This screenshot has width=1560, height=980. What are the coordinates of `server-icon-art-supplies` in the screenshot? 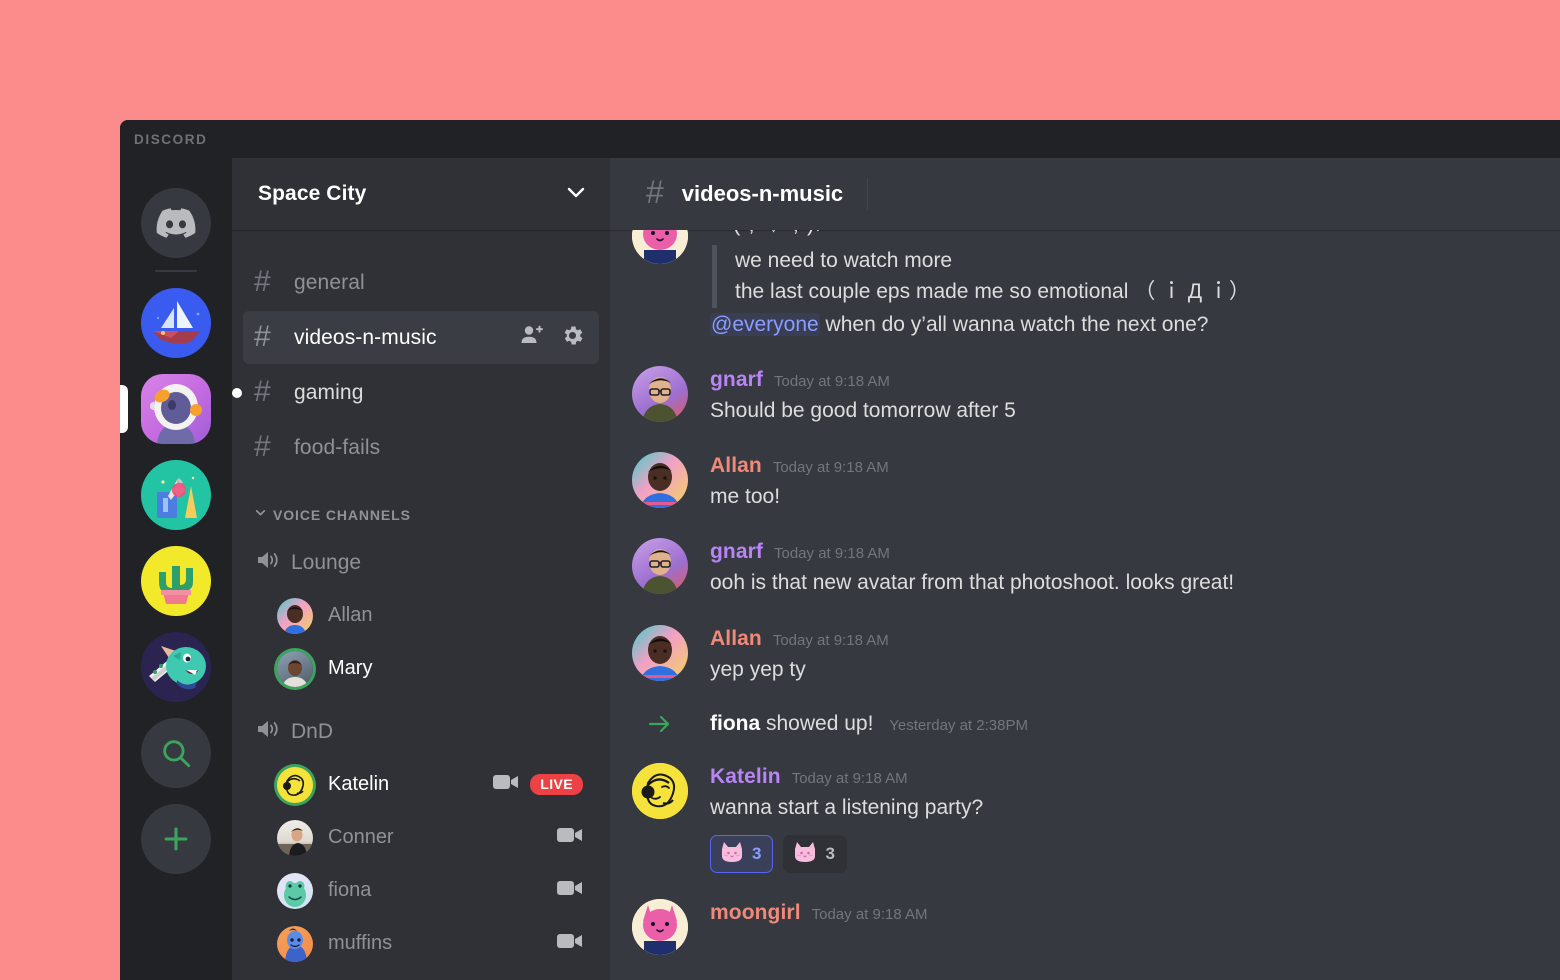 It's located at (176, 495).